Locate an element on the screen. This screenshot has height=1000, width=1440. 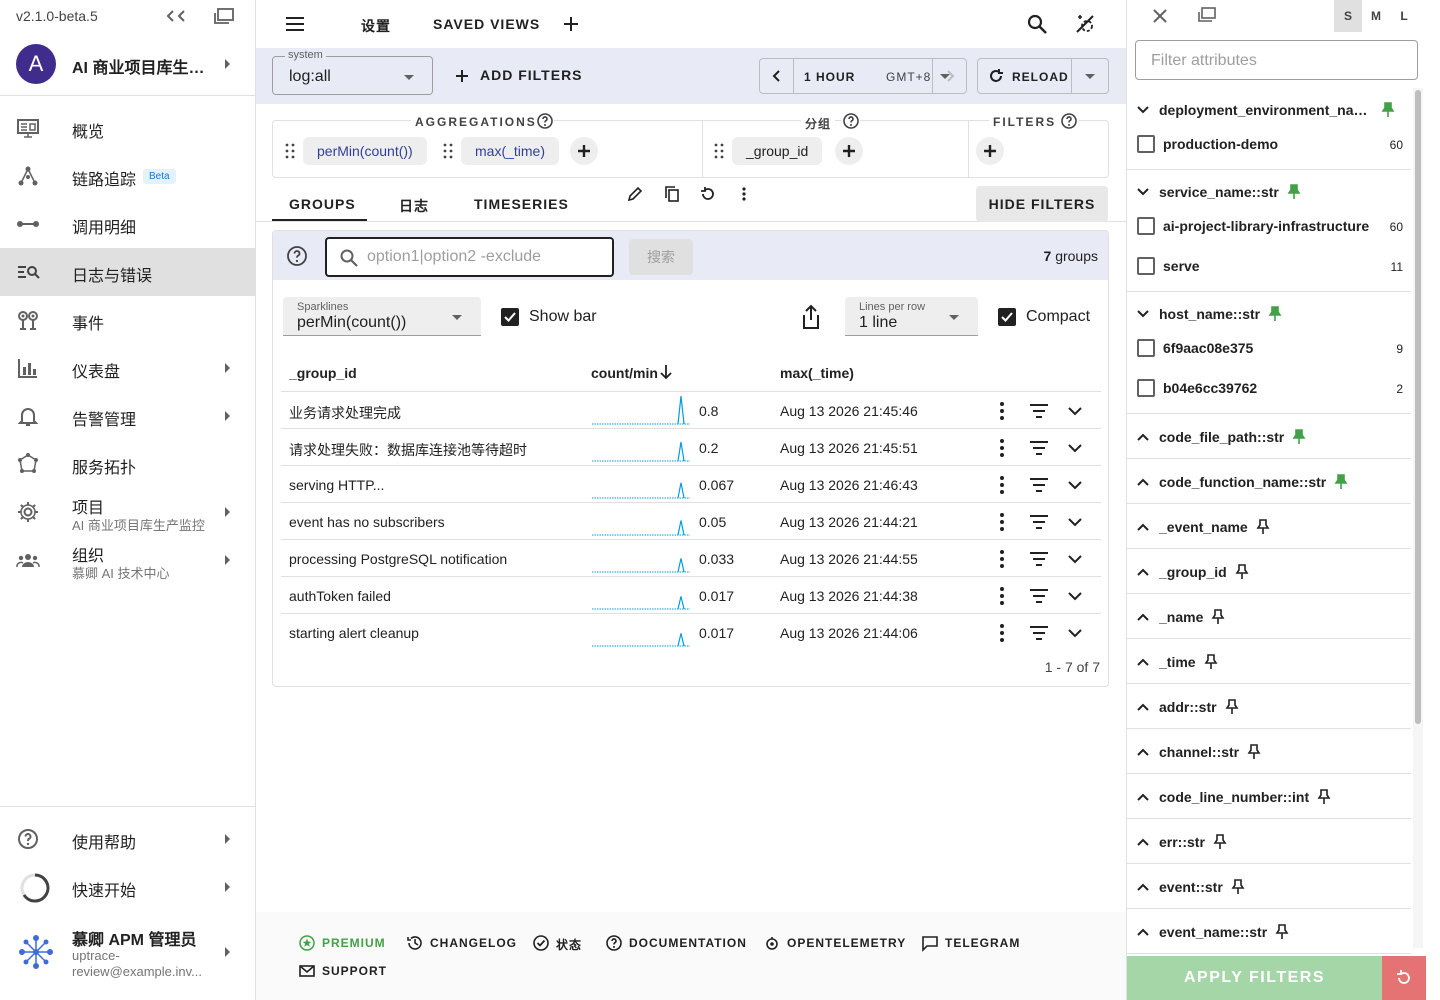
tab-groups: GROUPS is located at coordinates (322, 204).